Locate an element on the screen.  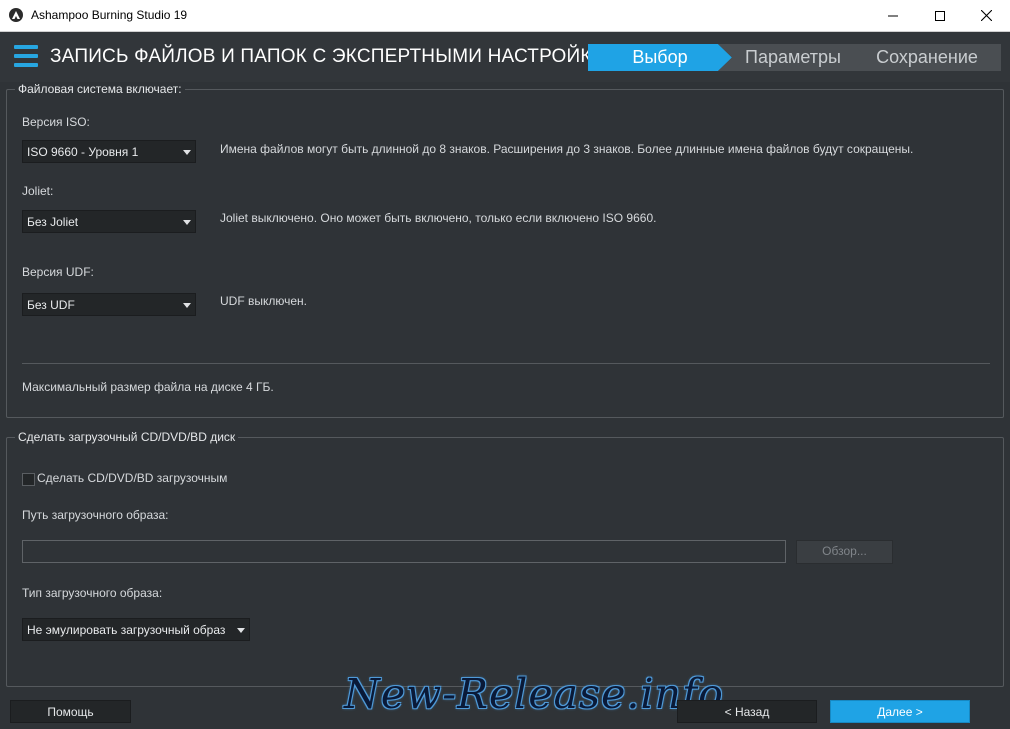
iso-version-select: ISO 9660 - Уровня 1 is located at coordinates (109, 151).